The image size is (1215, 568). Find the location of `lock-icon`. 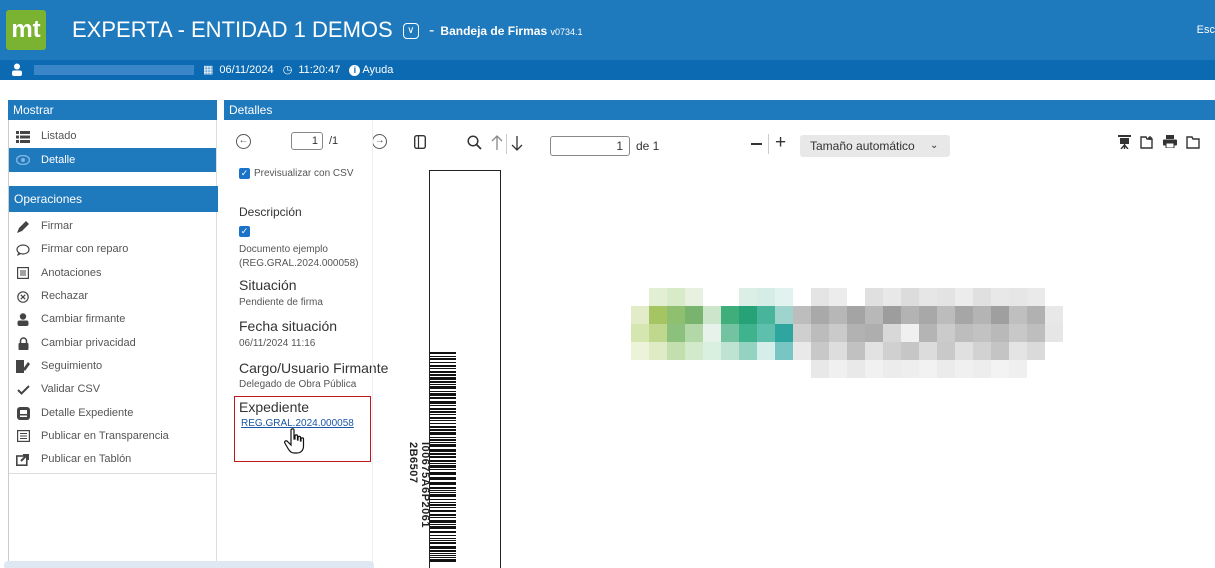

lock-icon is located at coordinates (23, 343).